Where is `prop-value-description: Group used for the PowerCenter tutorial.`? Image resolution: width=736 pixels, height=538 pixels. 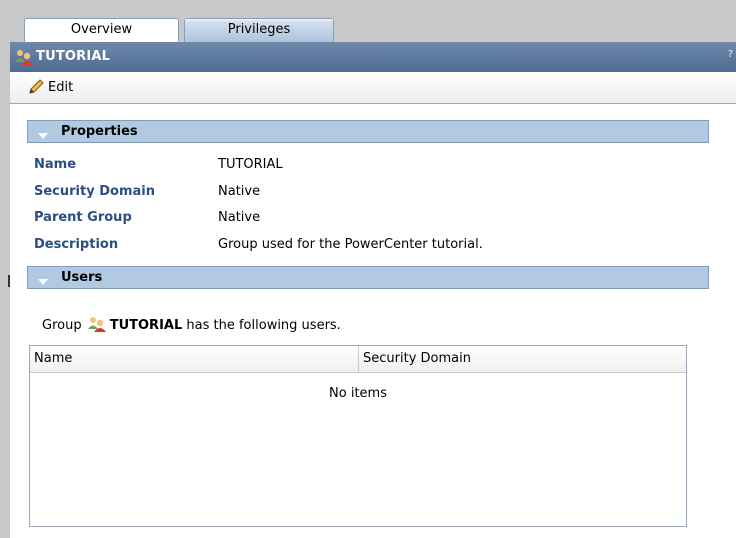 prop-value-description: Group used for the PowerCenter tutorial. is located at coordinates (350, 244).